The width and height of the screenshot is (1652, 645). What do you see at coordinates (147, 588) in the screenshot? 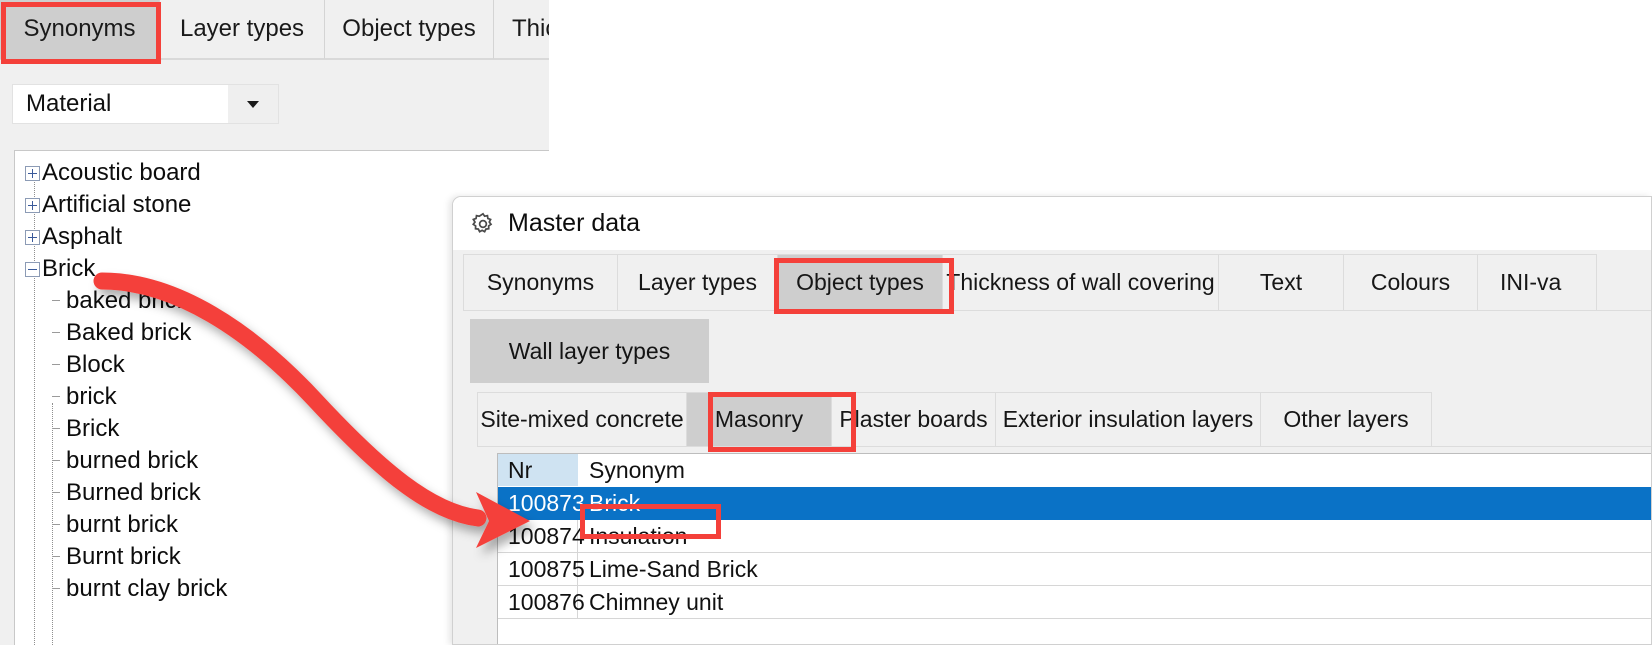
I see `tree-node-label: burnt clay brick` at bounding box center [147, 588].